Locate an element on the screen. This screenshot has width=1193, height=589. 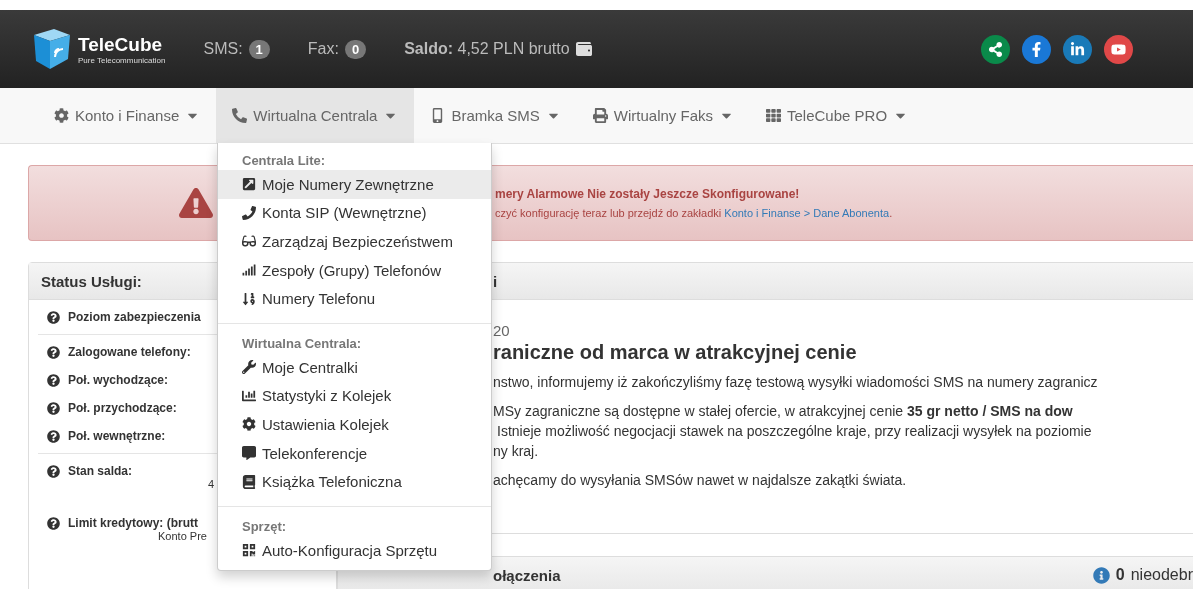
alert-message: czyć konfigurację teraz lub przejdź do zakładki Konto i Finanse > Dane Abonenta. is located at coordinates (694, 213).